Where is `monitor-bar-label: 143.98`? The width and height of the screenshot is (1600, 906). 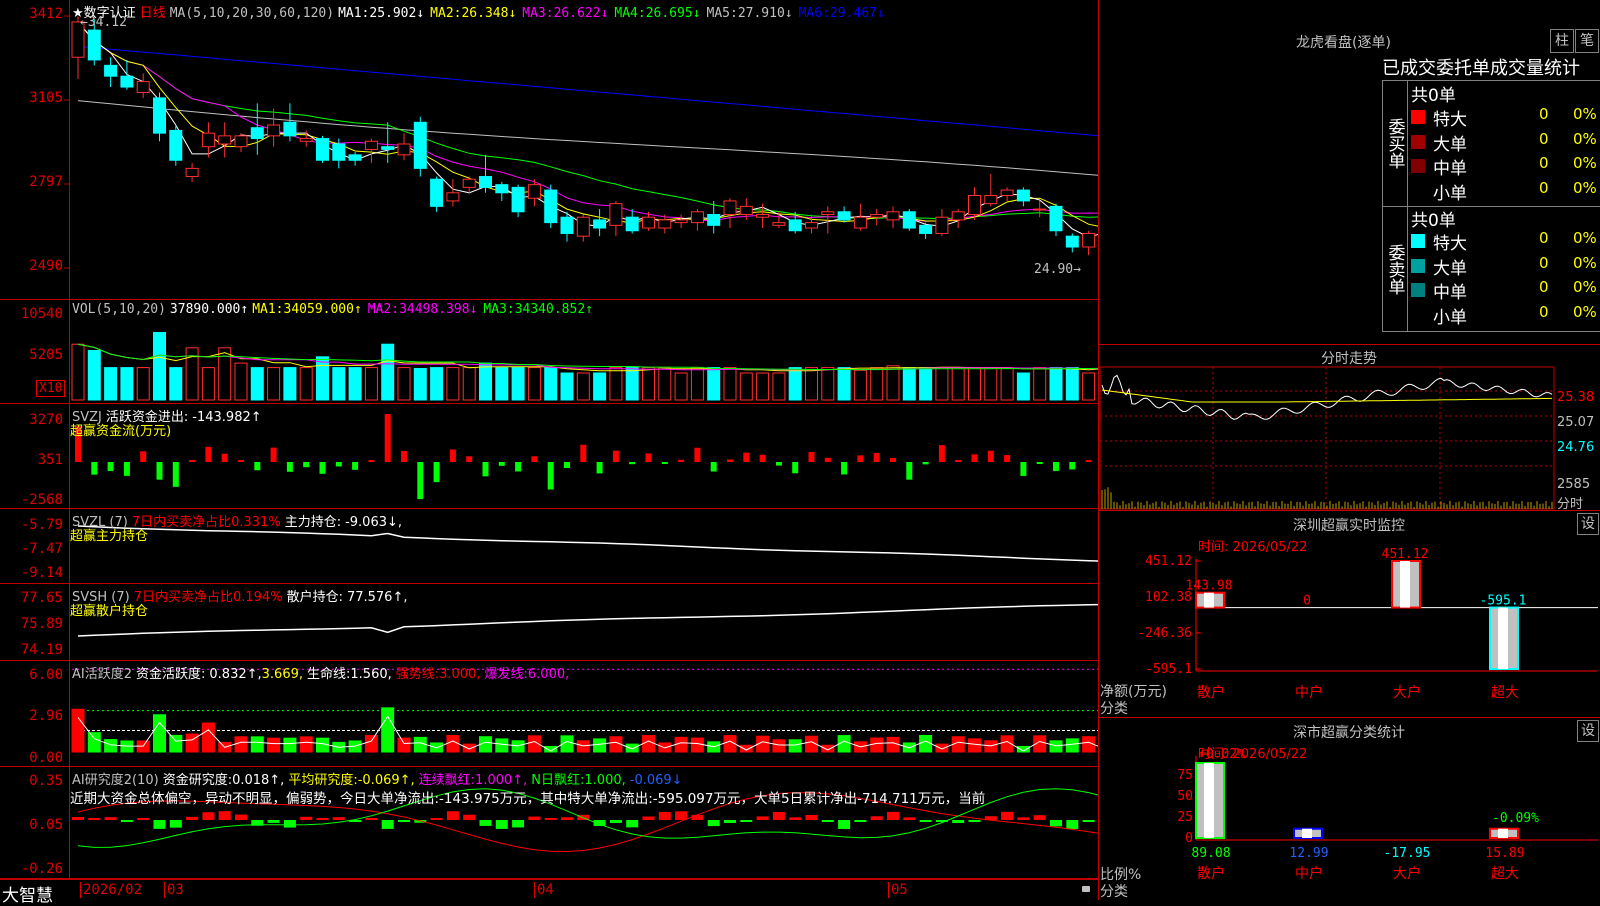
monitor-bar-label: 143.98 is located at coordinates (1209, 586).